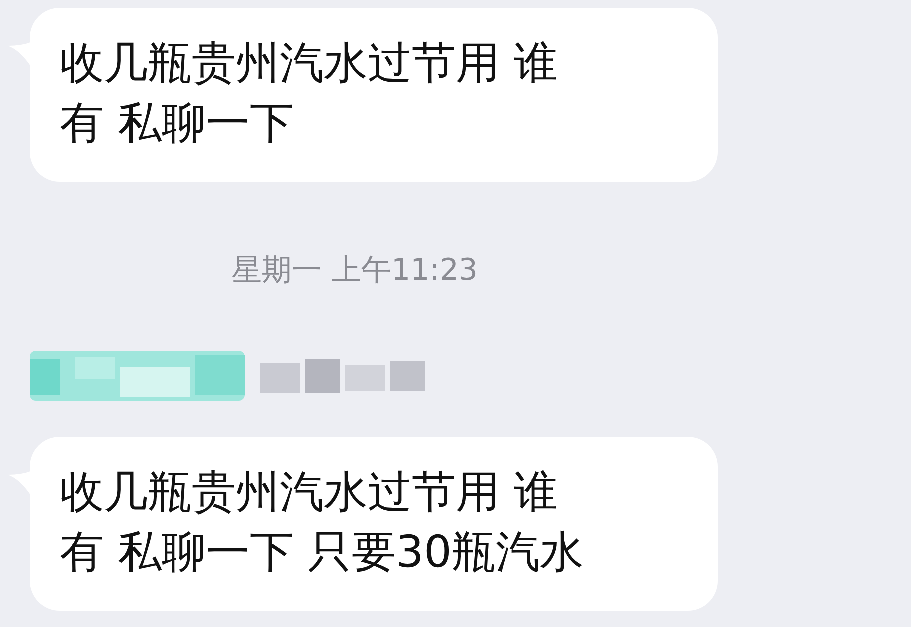 This screenshot has height=627, width=911. Describe the element at coordinates (309, 94) in the screenshot. I see `message-text: 收几瓶贵州汽水过节用 谁有 私聊一下` at that location.